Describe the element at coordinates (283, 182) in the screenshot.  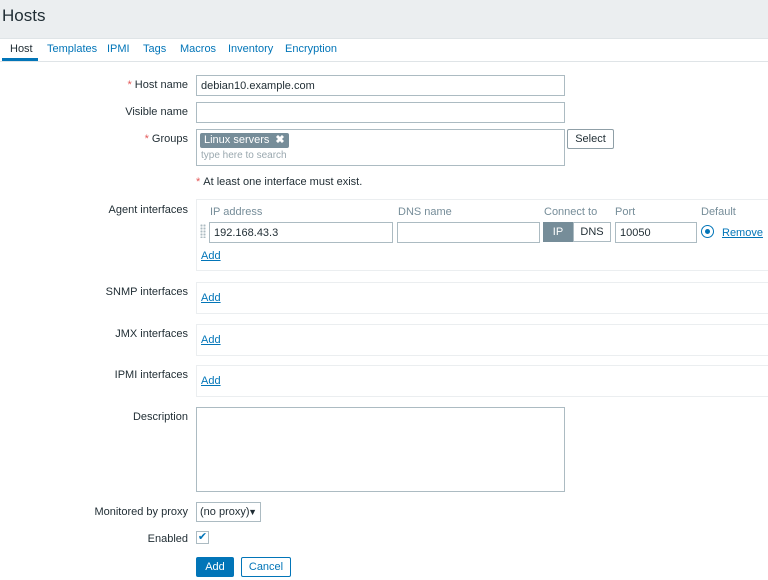
I see `interface-hint-text: At least one interface must exist.` at that location.